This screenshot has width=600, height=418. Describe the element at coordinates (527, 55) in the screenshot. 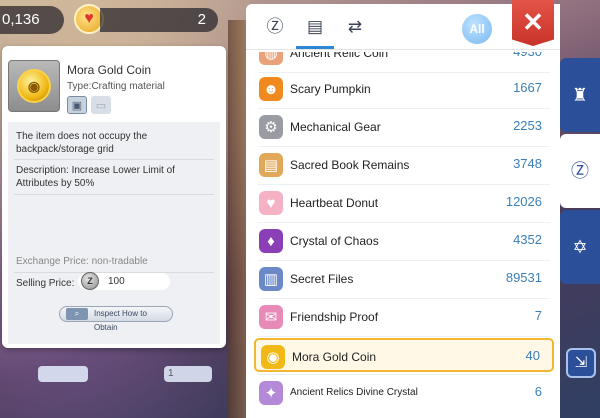

I see `item-quantity: 4930` at that location.